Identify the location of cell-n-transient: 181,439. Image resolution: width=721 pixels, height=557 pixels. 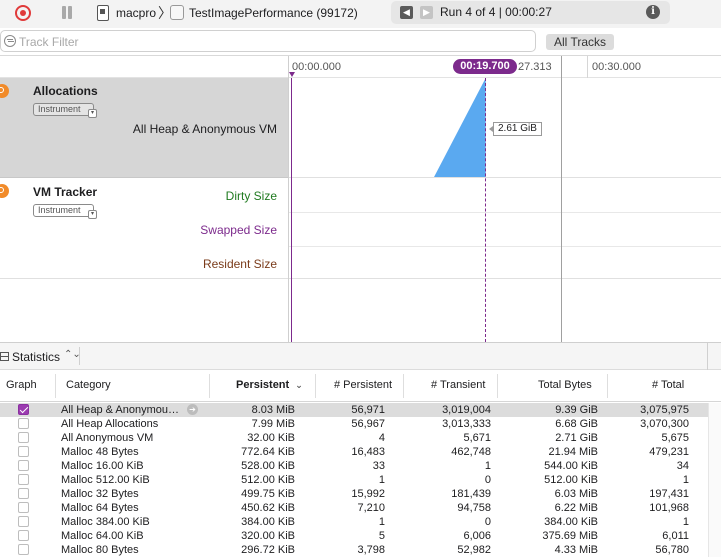
(471, 494).